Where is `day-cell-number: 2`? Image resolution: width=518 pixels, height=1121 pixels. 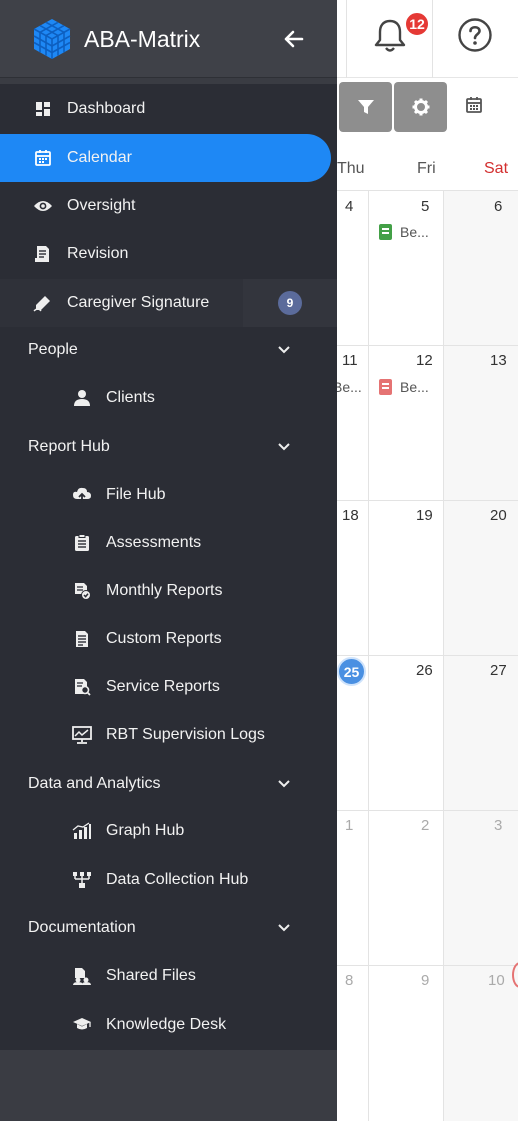
day-cell-number: 2 is located at coordinates (425, 825).